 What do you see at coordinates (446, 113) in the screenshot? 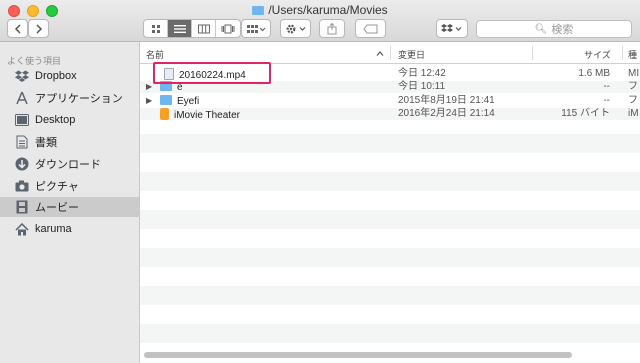
I see `file-modified: 2016年2月24日 21:14` at bounding box center [446, 113].